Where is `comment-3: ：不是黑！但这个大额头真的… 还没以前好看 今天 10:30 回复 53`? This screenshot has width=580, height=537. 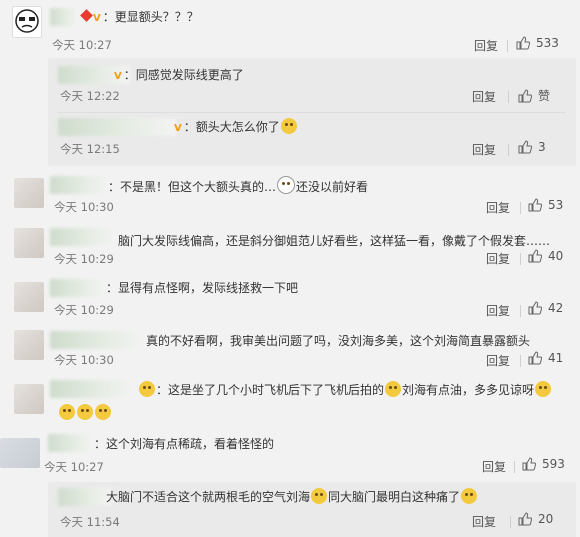
comment-3: ：不是黑！但这个大额头真的… 还没以前好看 今天 10:30 回复 53 is located at coordinates (290, 193).